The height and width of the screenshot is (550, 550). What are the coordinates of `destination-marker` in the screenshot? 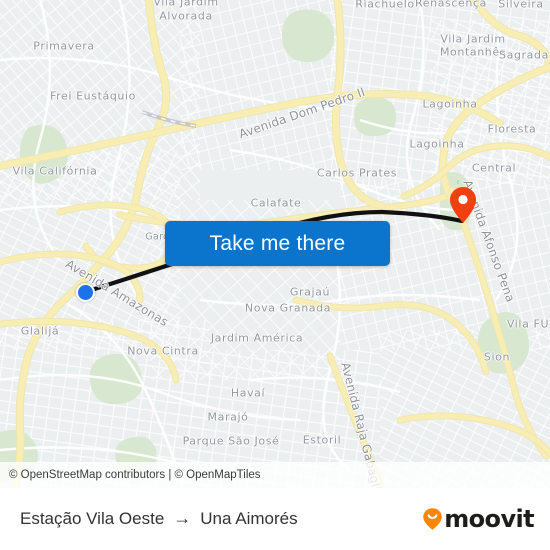 It's located at (463, 205).